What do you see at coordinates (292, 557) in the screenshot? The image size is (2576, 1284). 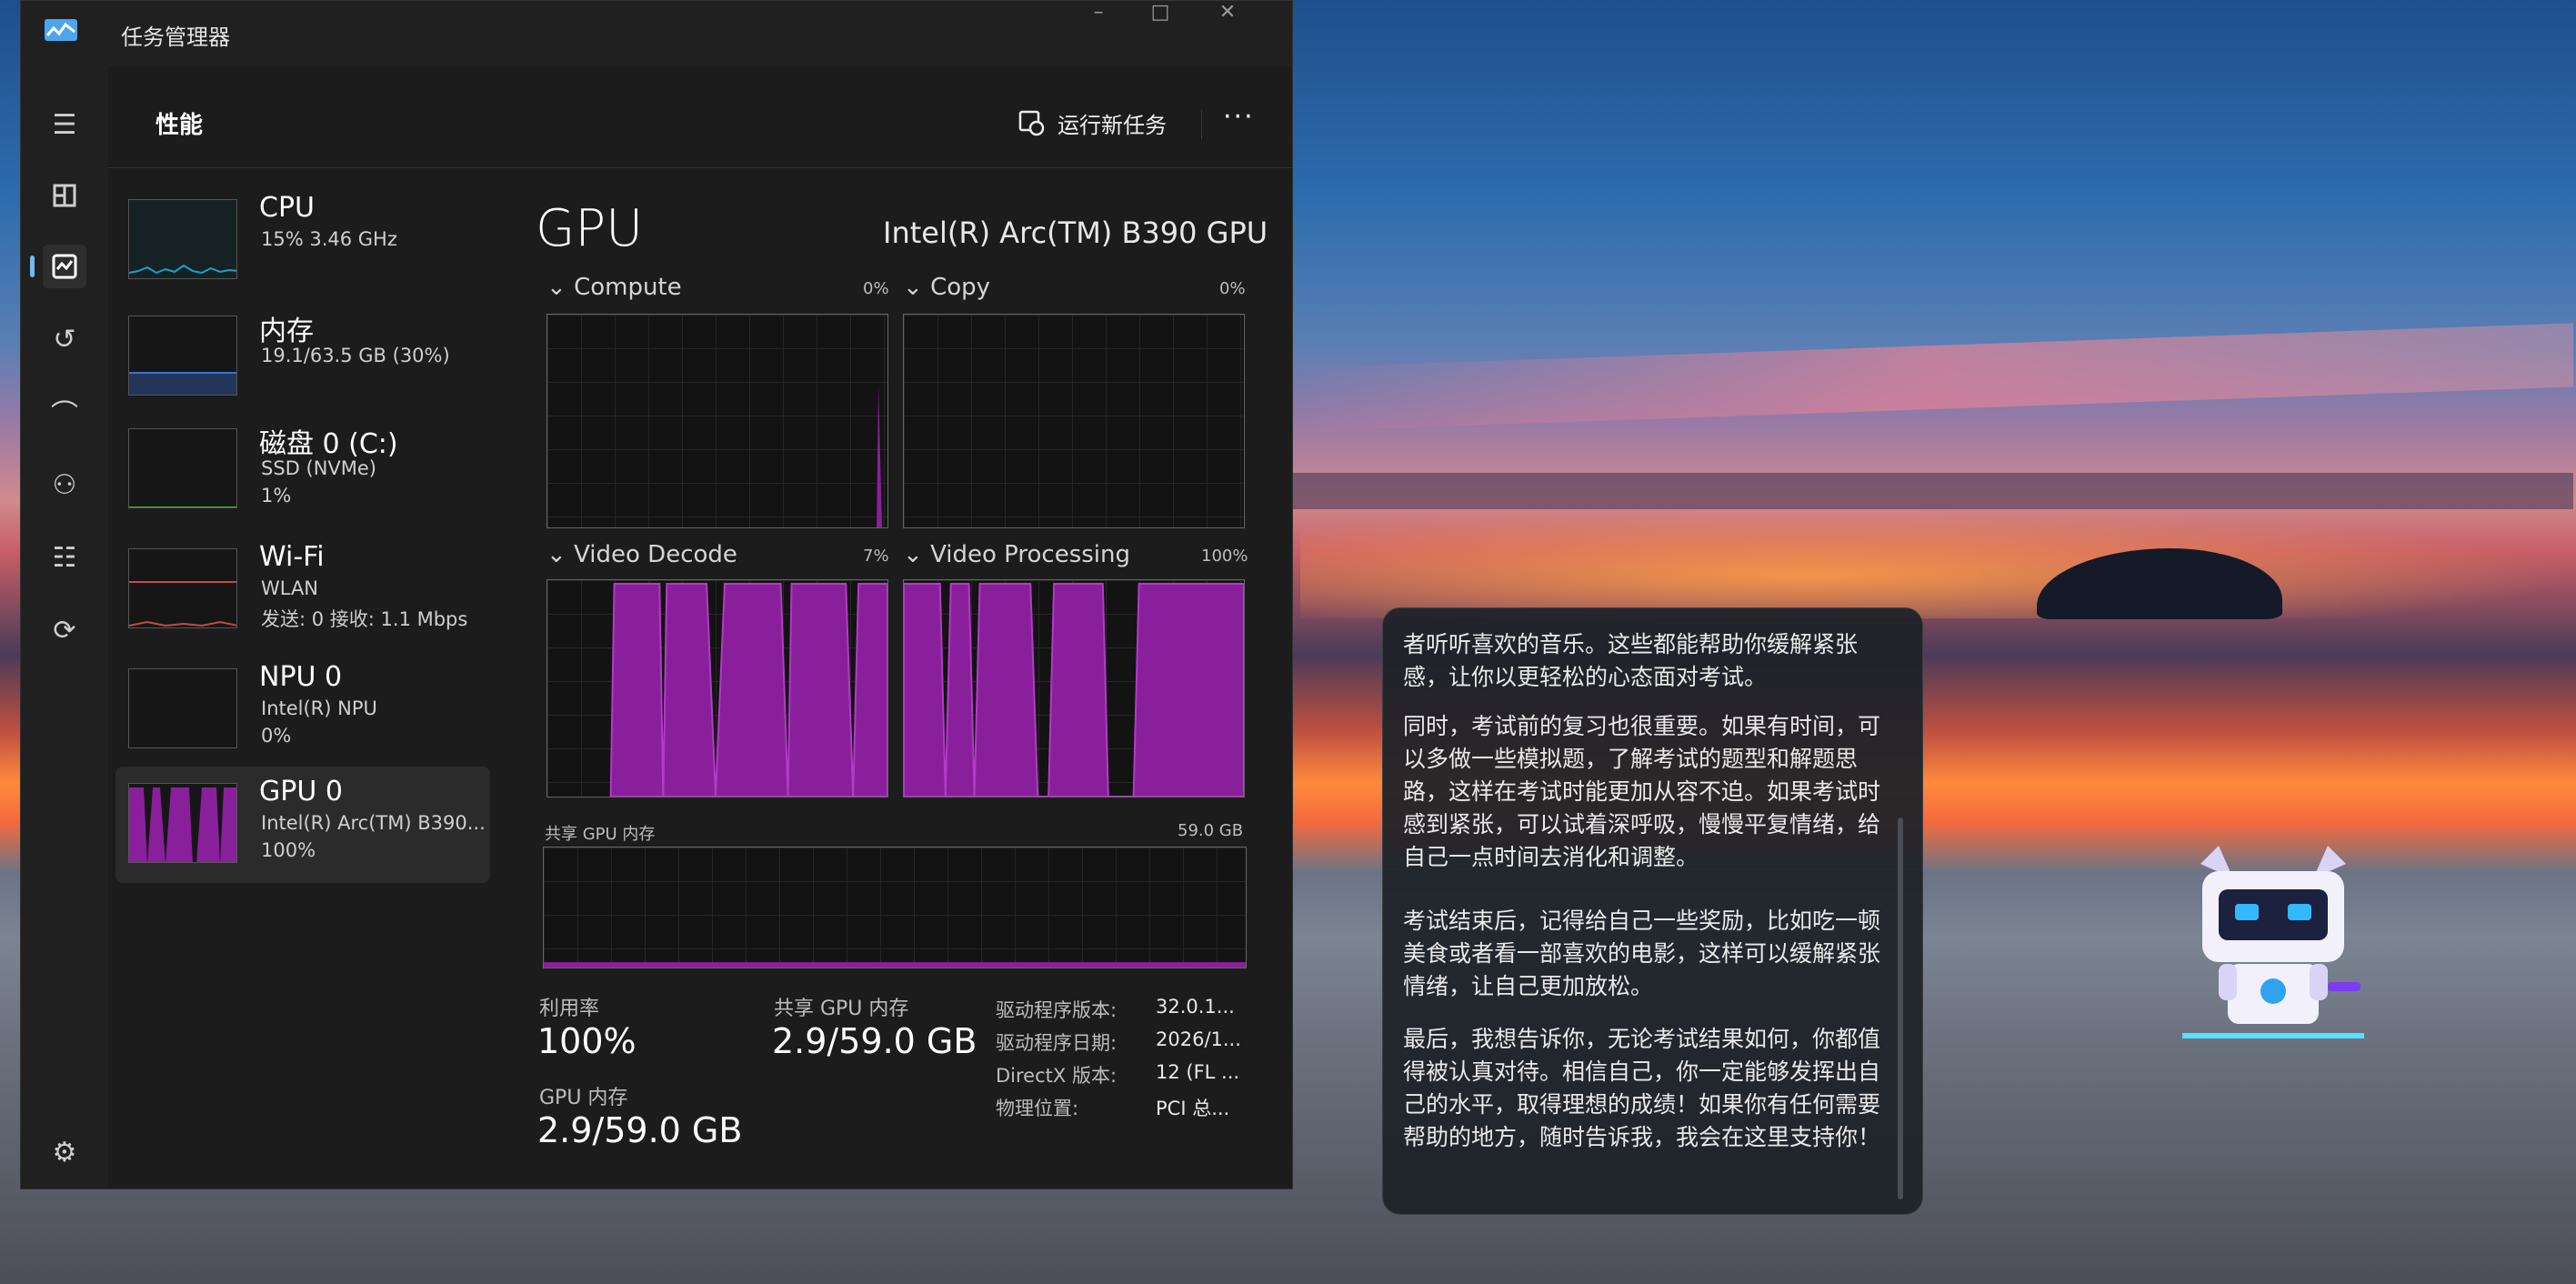 I see `device-name: Wi-Fi` at bounding box center [292, 557].